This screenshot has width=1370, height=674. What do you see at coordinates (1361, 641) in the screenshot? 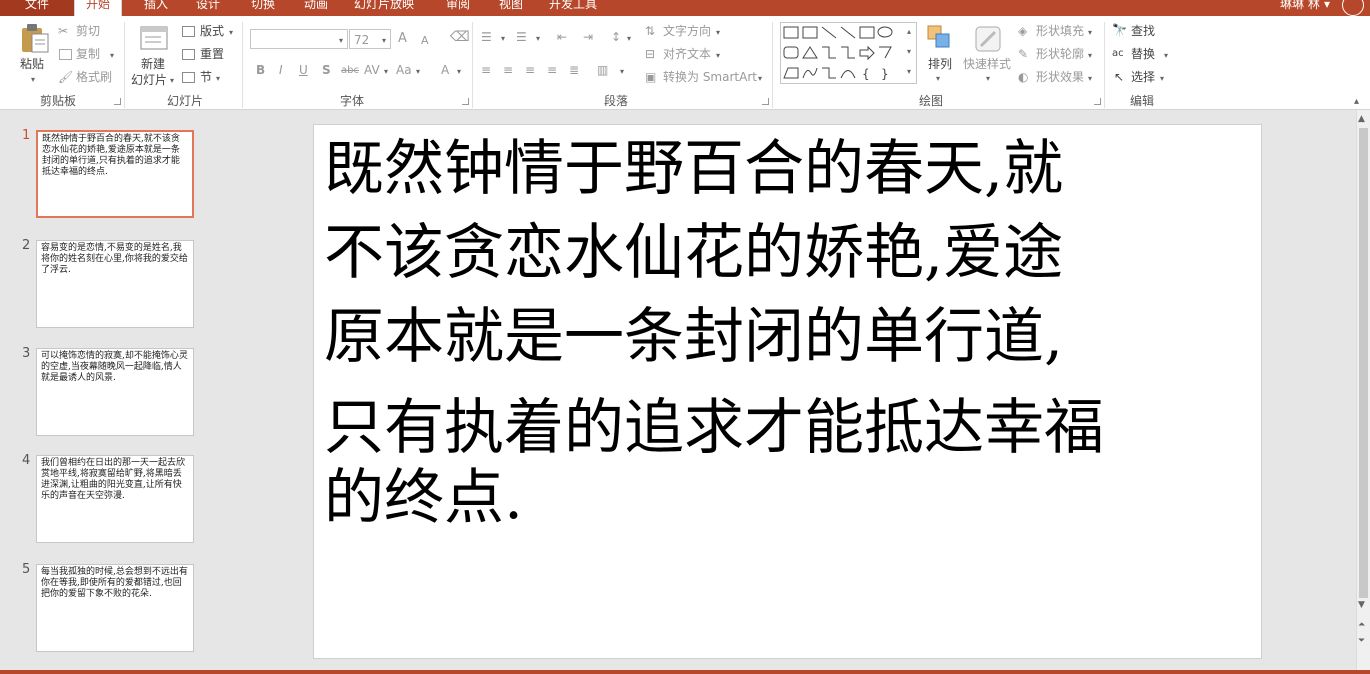
I see `next-slide-icon: ⏷` at bounding box center [1361, 641].